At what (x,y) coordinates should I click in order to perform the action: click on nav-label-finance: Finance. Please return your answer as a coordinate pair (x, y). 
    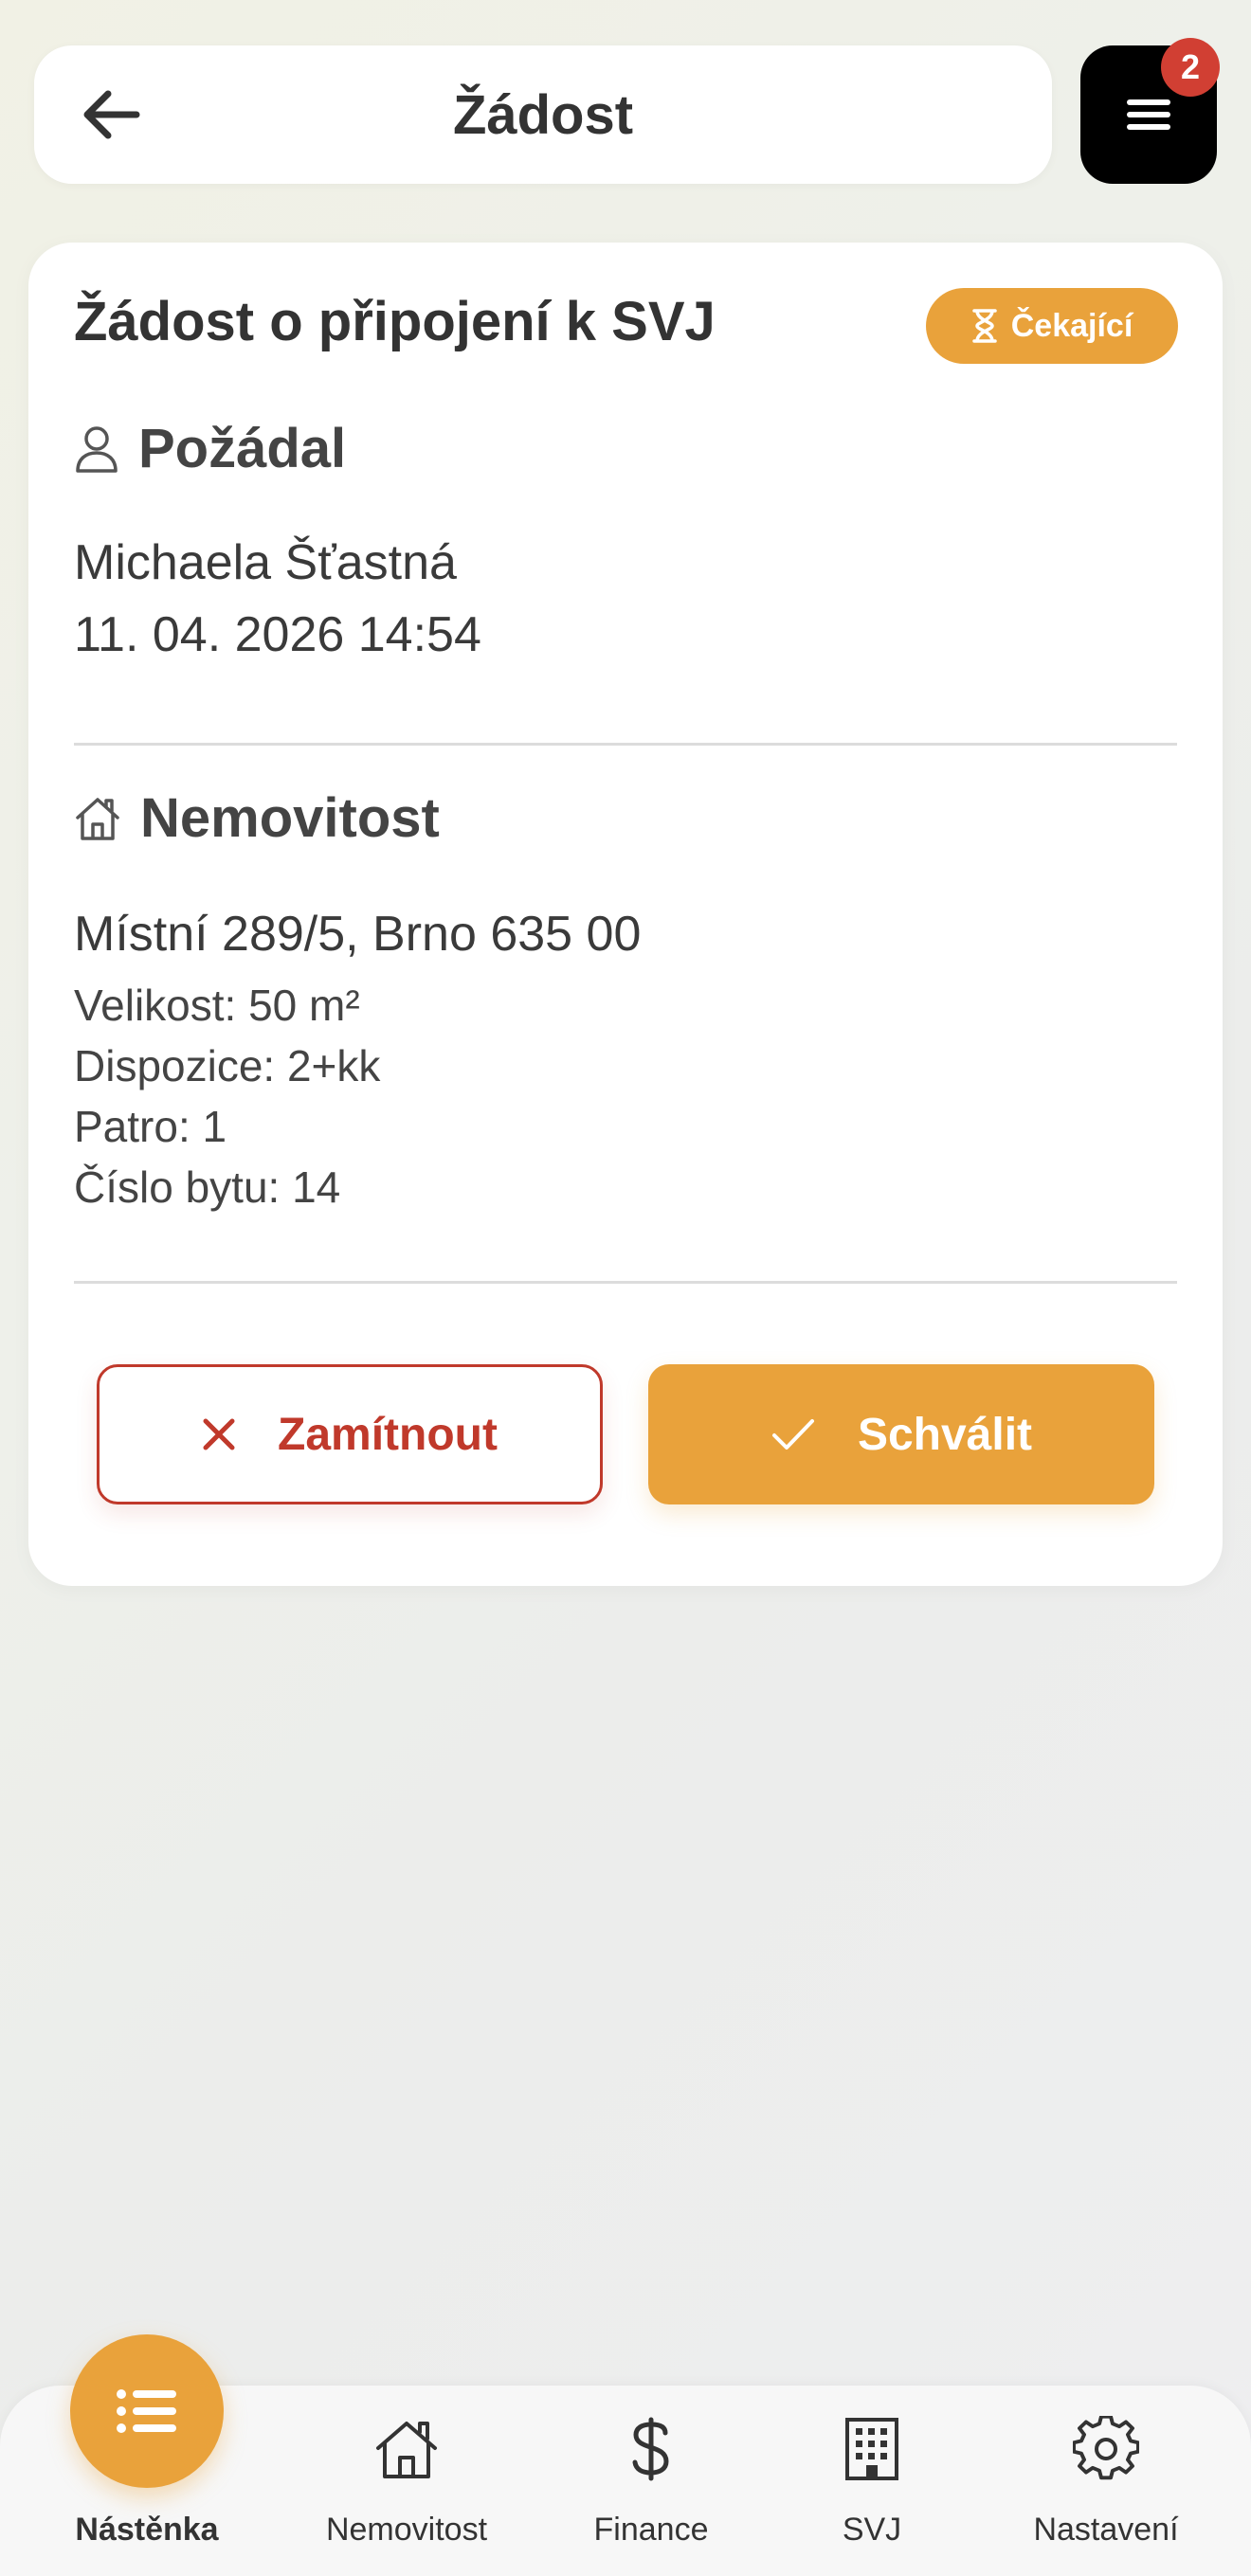
    Looking at the image, I should click on (651, 2530).